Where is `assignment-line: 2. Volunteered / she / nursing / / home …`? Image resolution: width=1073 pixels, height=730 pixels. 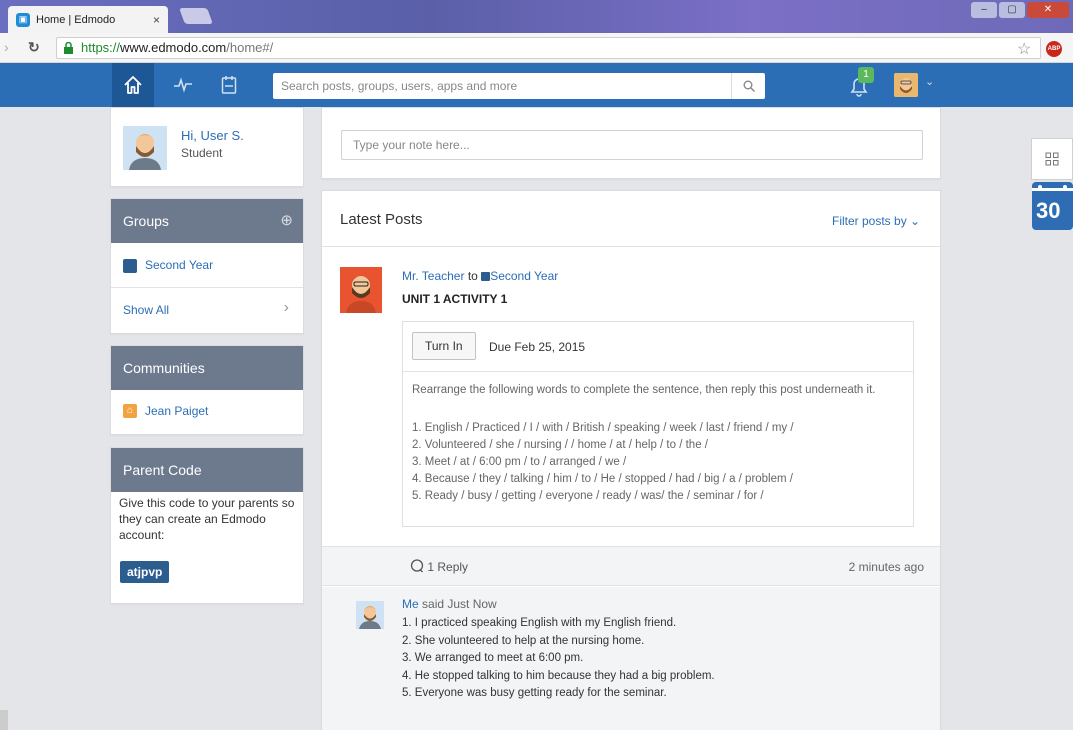 assignment-line: 2. Volunteered / she / nursing / / home … is located at coordinates (560, 445).